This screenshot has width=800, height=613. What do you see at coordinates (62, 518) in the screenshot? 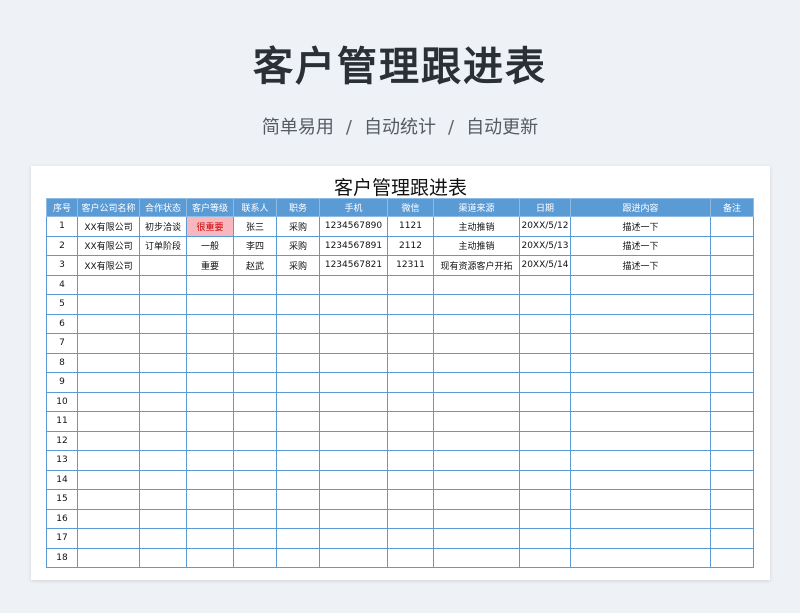
I see `cell-col-index: 16` at bounding box center [62, 518].